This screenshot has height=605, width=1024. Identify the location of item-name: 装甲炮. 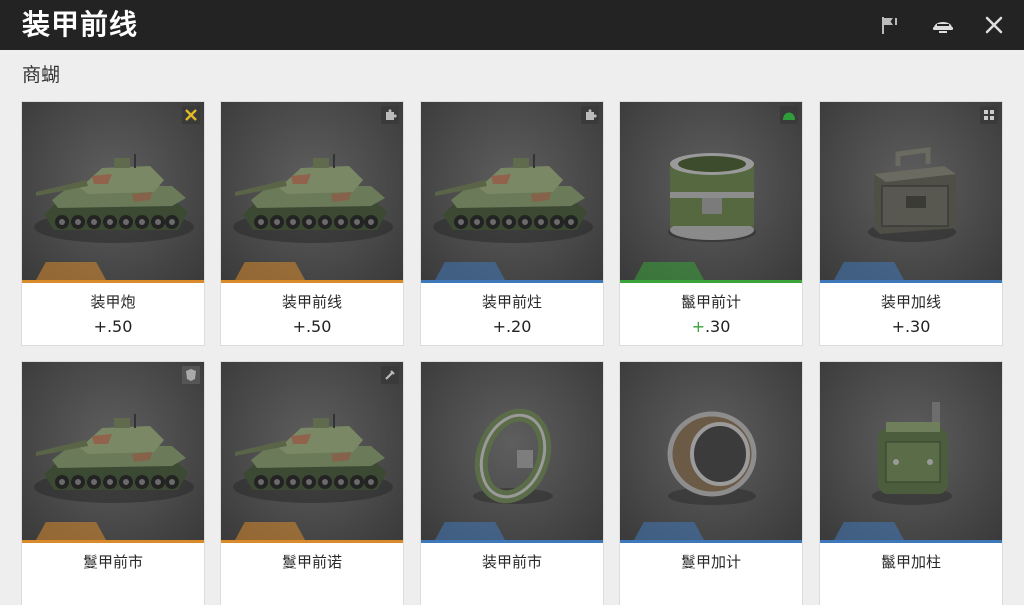
(113, 302).